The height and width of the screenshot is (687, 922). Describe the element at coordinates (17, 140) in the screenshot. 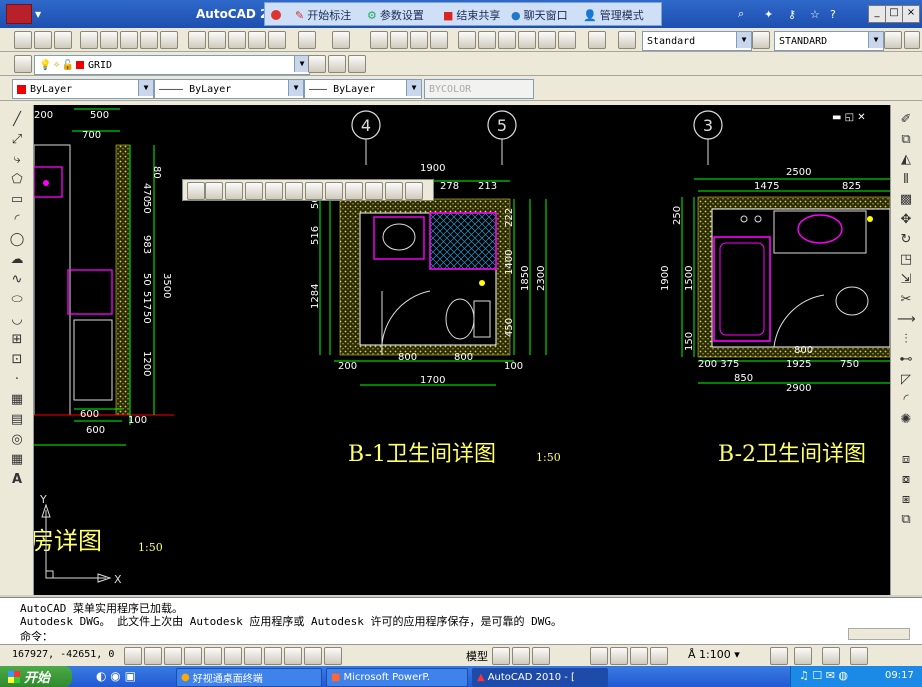

I see `construction-line-icon: ⤢` at that location.